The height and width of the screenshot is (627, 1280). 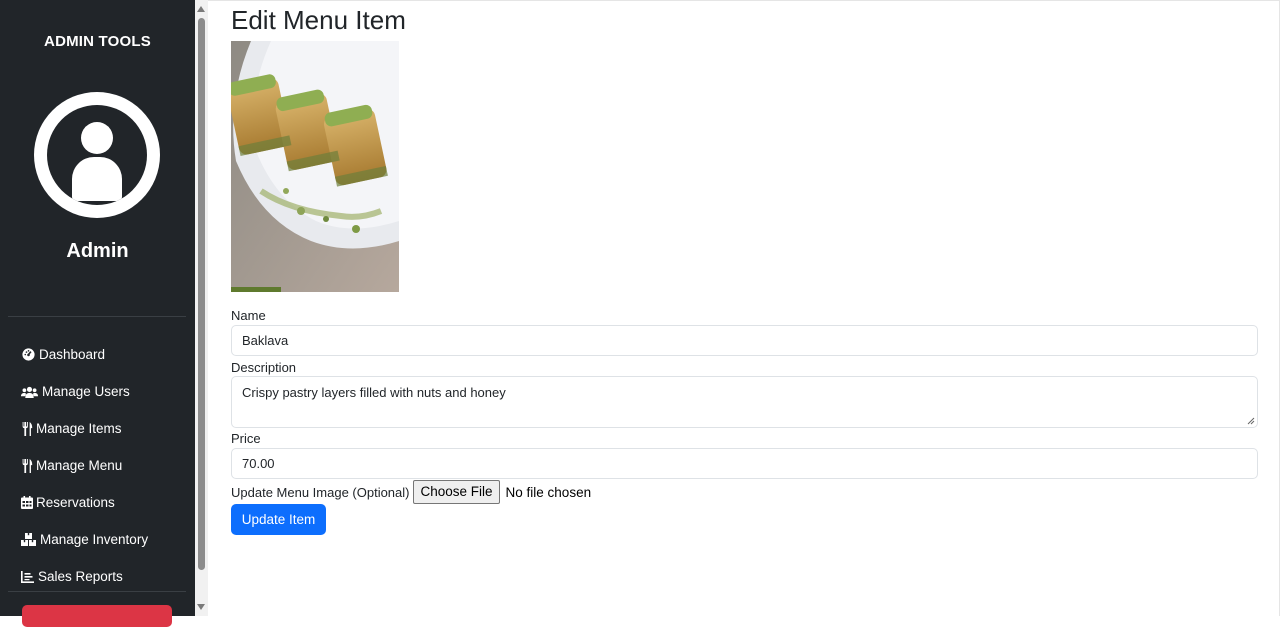 What do you see at coordinates (79, 465) in the screenshot?
I see `sidebar-item-label: Manage Menu` at bounding box center [79, 465].